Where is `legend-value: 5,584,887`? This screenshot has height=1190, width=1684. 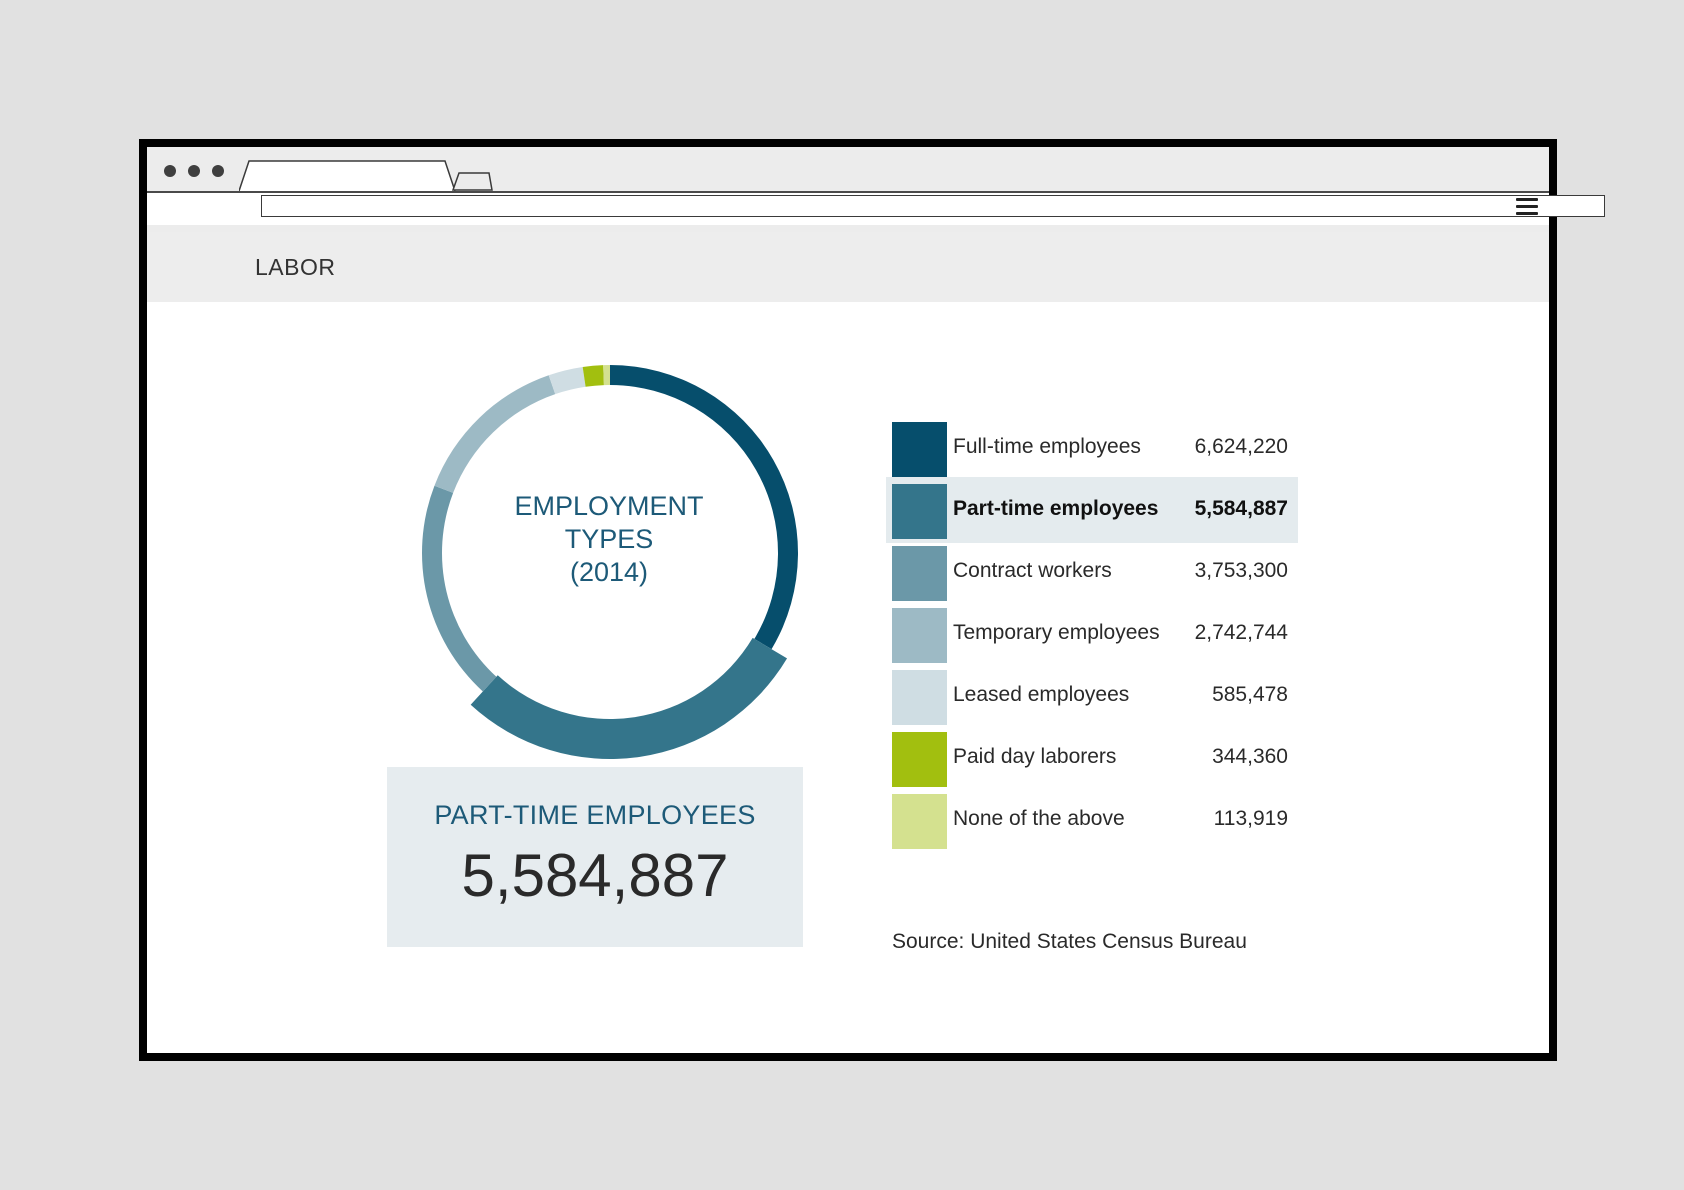 legend-value: 5,584,887 is located at coordinates (1241, 508).